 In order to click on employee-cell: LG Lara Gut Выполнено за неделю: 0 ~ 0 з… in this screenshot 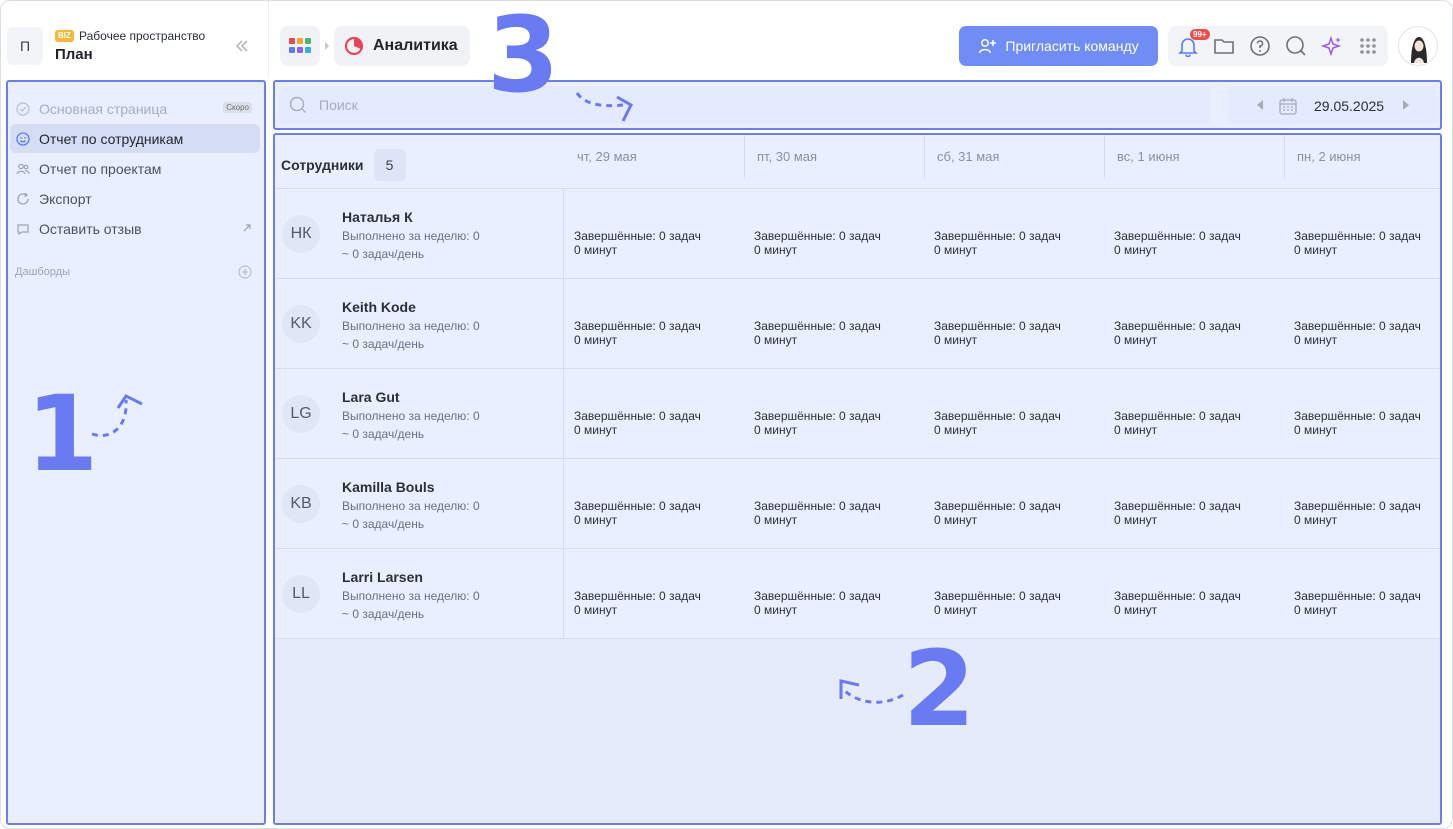, I will do `click(419, 413)`.